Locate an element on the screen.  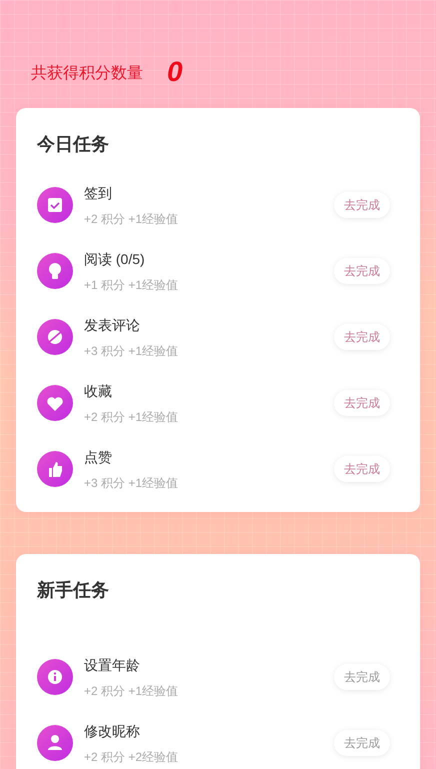
user-icon is located at coordinates (55, 743).